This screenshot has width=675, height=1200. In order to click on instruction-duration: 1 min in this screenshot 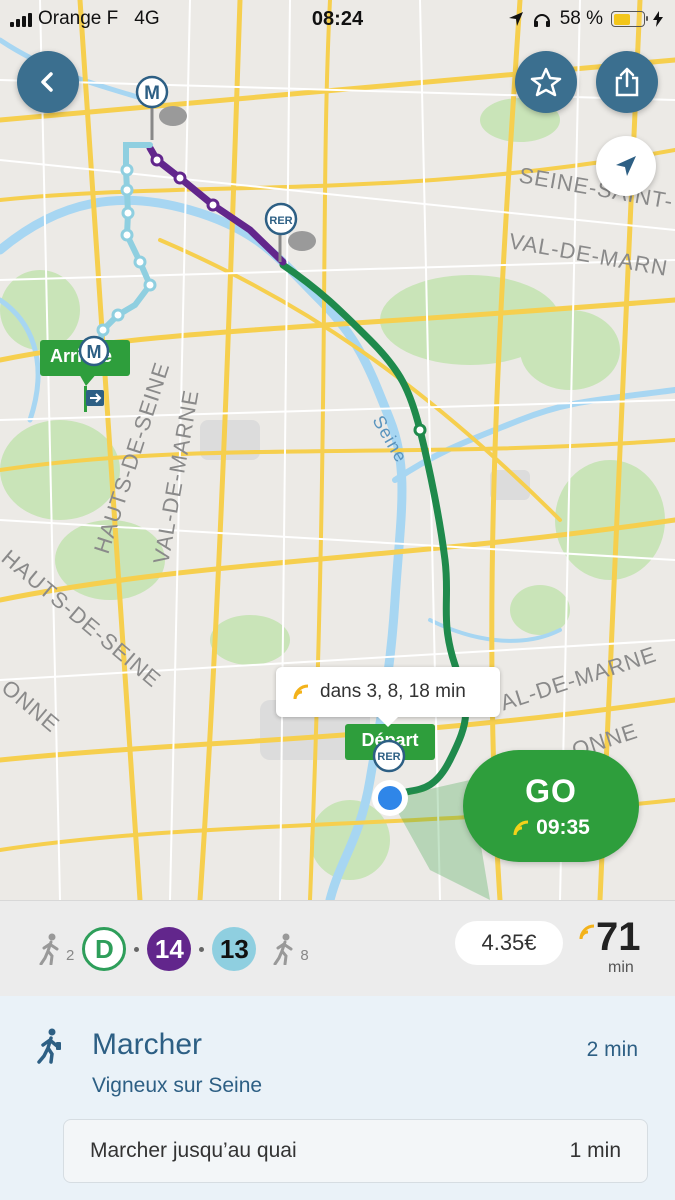, I will do `click(595, 1150)`.